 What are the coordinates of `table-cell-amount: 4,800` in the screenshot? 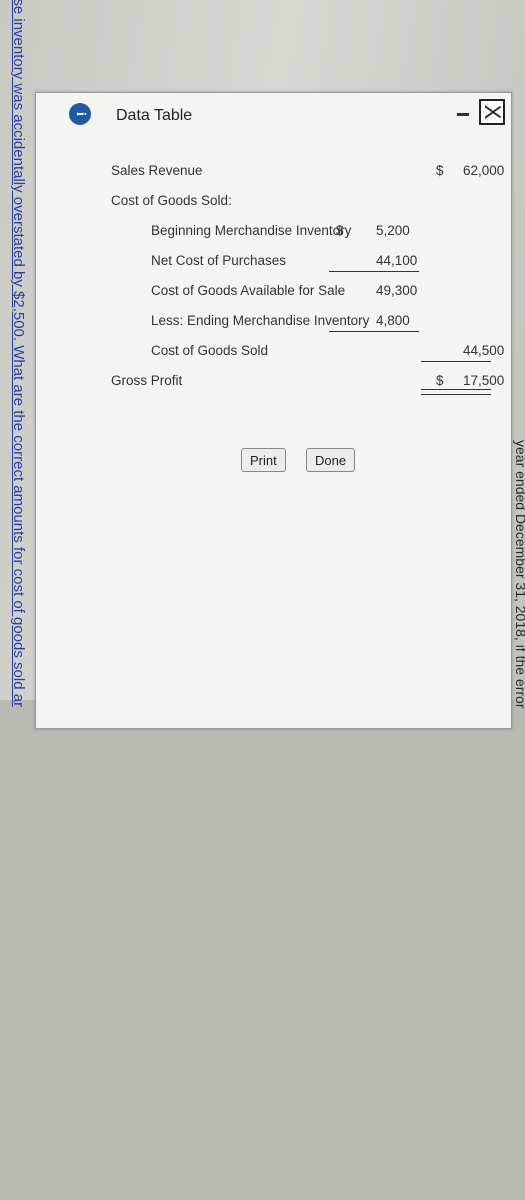 It's located at (393, 320).